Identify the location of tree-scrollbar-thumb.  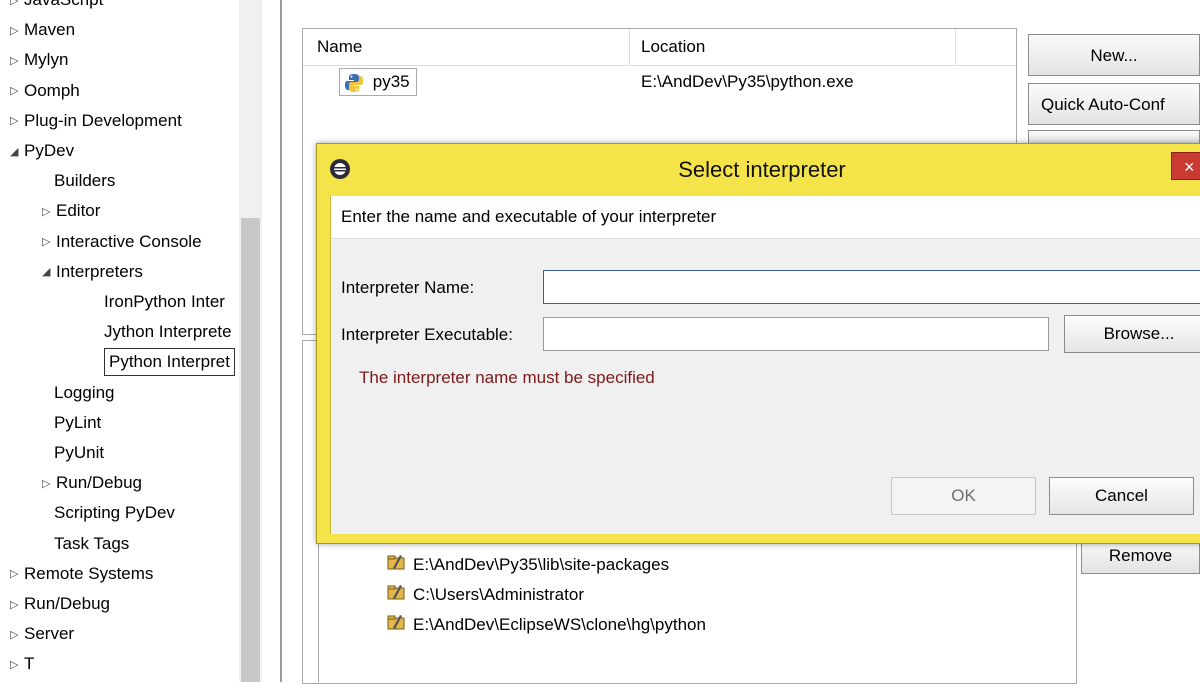
(250, 450).